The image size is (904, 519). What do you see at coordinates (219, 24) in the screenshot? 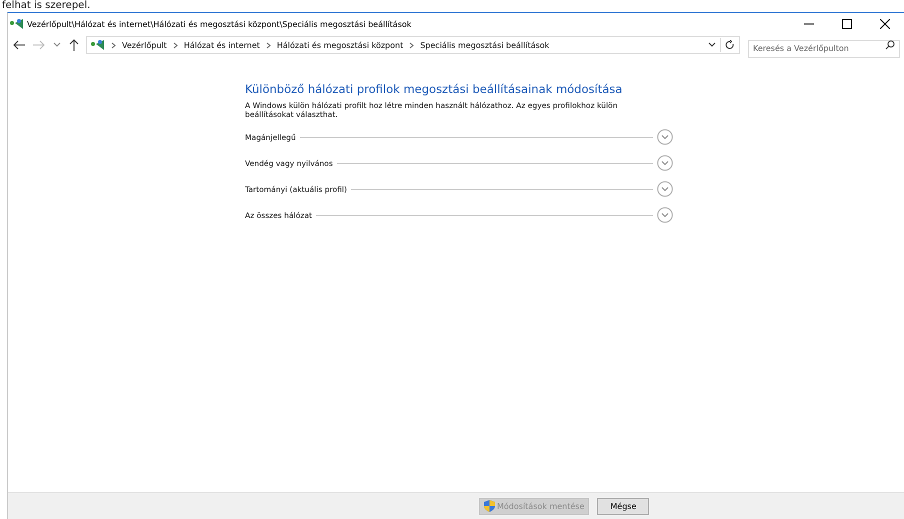
I see `window-title: Vezérlőpult\Hálózat és internet\Hálózati és megosztási központ\Speciális megosztási beállítások` at bounding box center [219, 24].